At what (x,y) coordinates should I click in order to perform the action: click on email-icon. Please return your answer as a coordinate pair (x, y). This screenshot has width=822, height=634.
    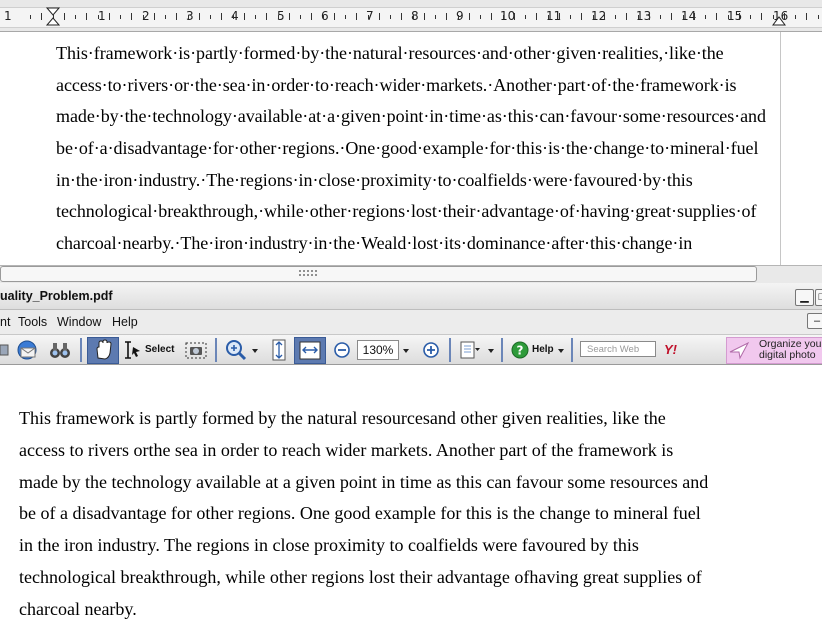
    Looking at the image, I should click on (27, 350).